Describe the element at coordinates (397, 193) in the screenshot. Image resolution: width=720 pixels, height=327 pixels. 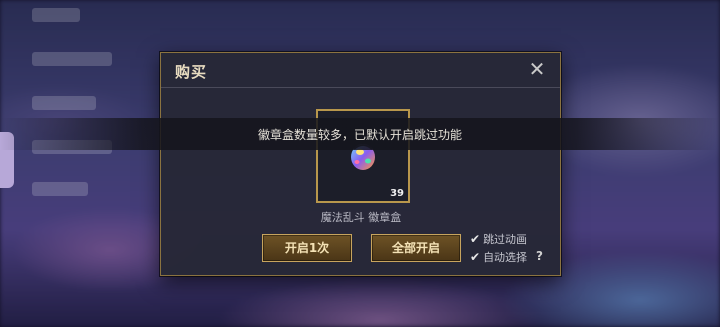
I see `item-count: 39` at that location.